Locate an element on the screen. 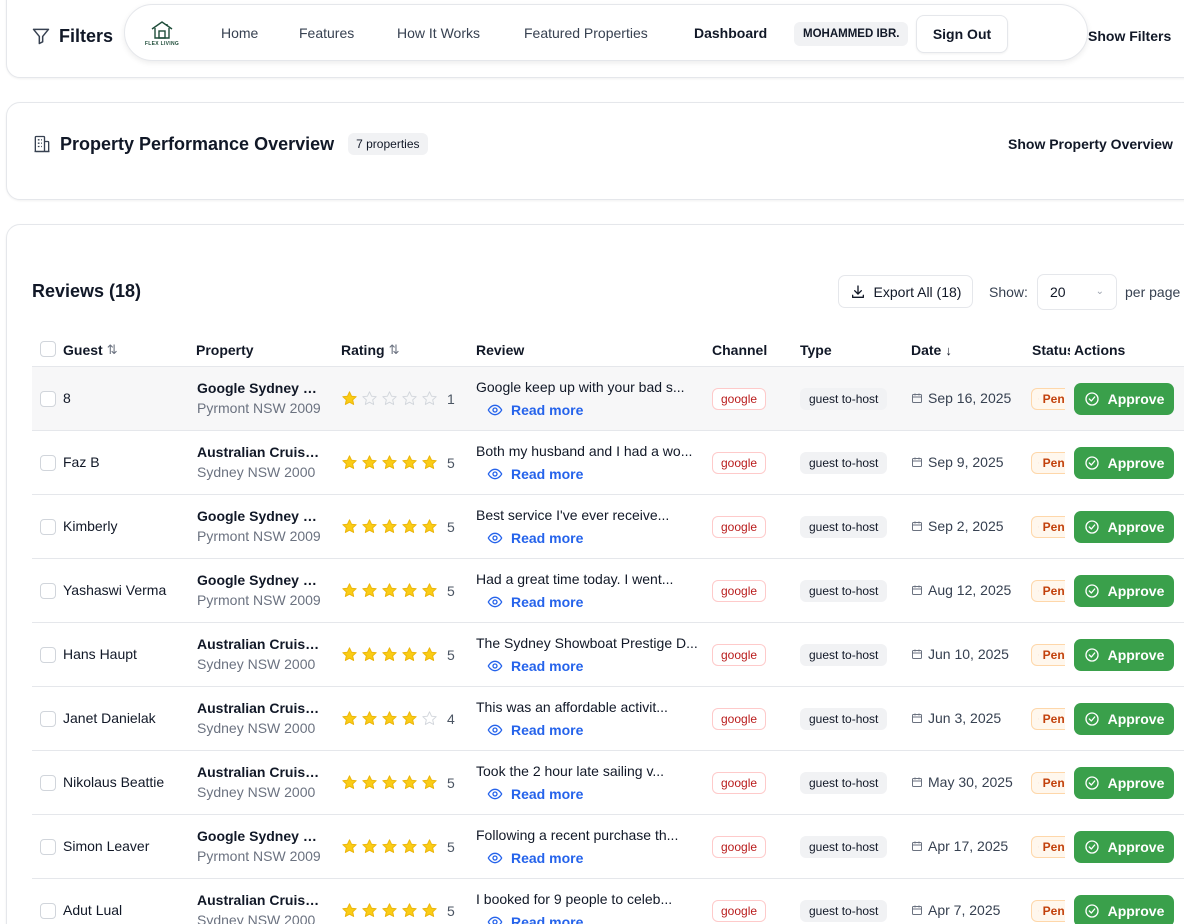 Image resolution: width=1184 pixels, height=924 pixels. column-label-property: Property is located at coordinates (225, 350).